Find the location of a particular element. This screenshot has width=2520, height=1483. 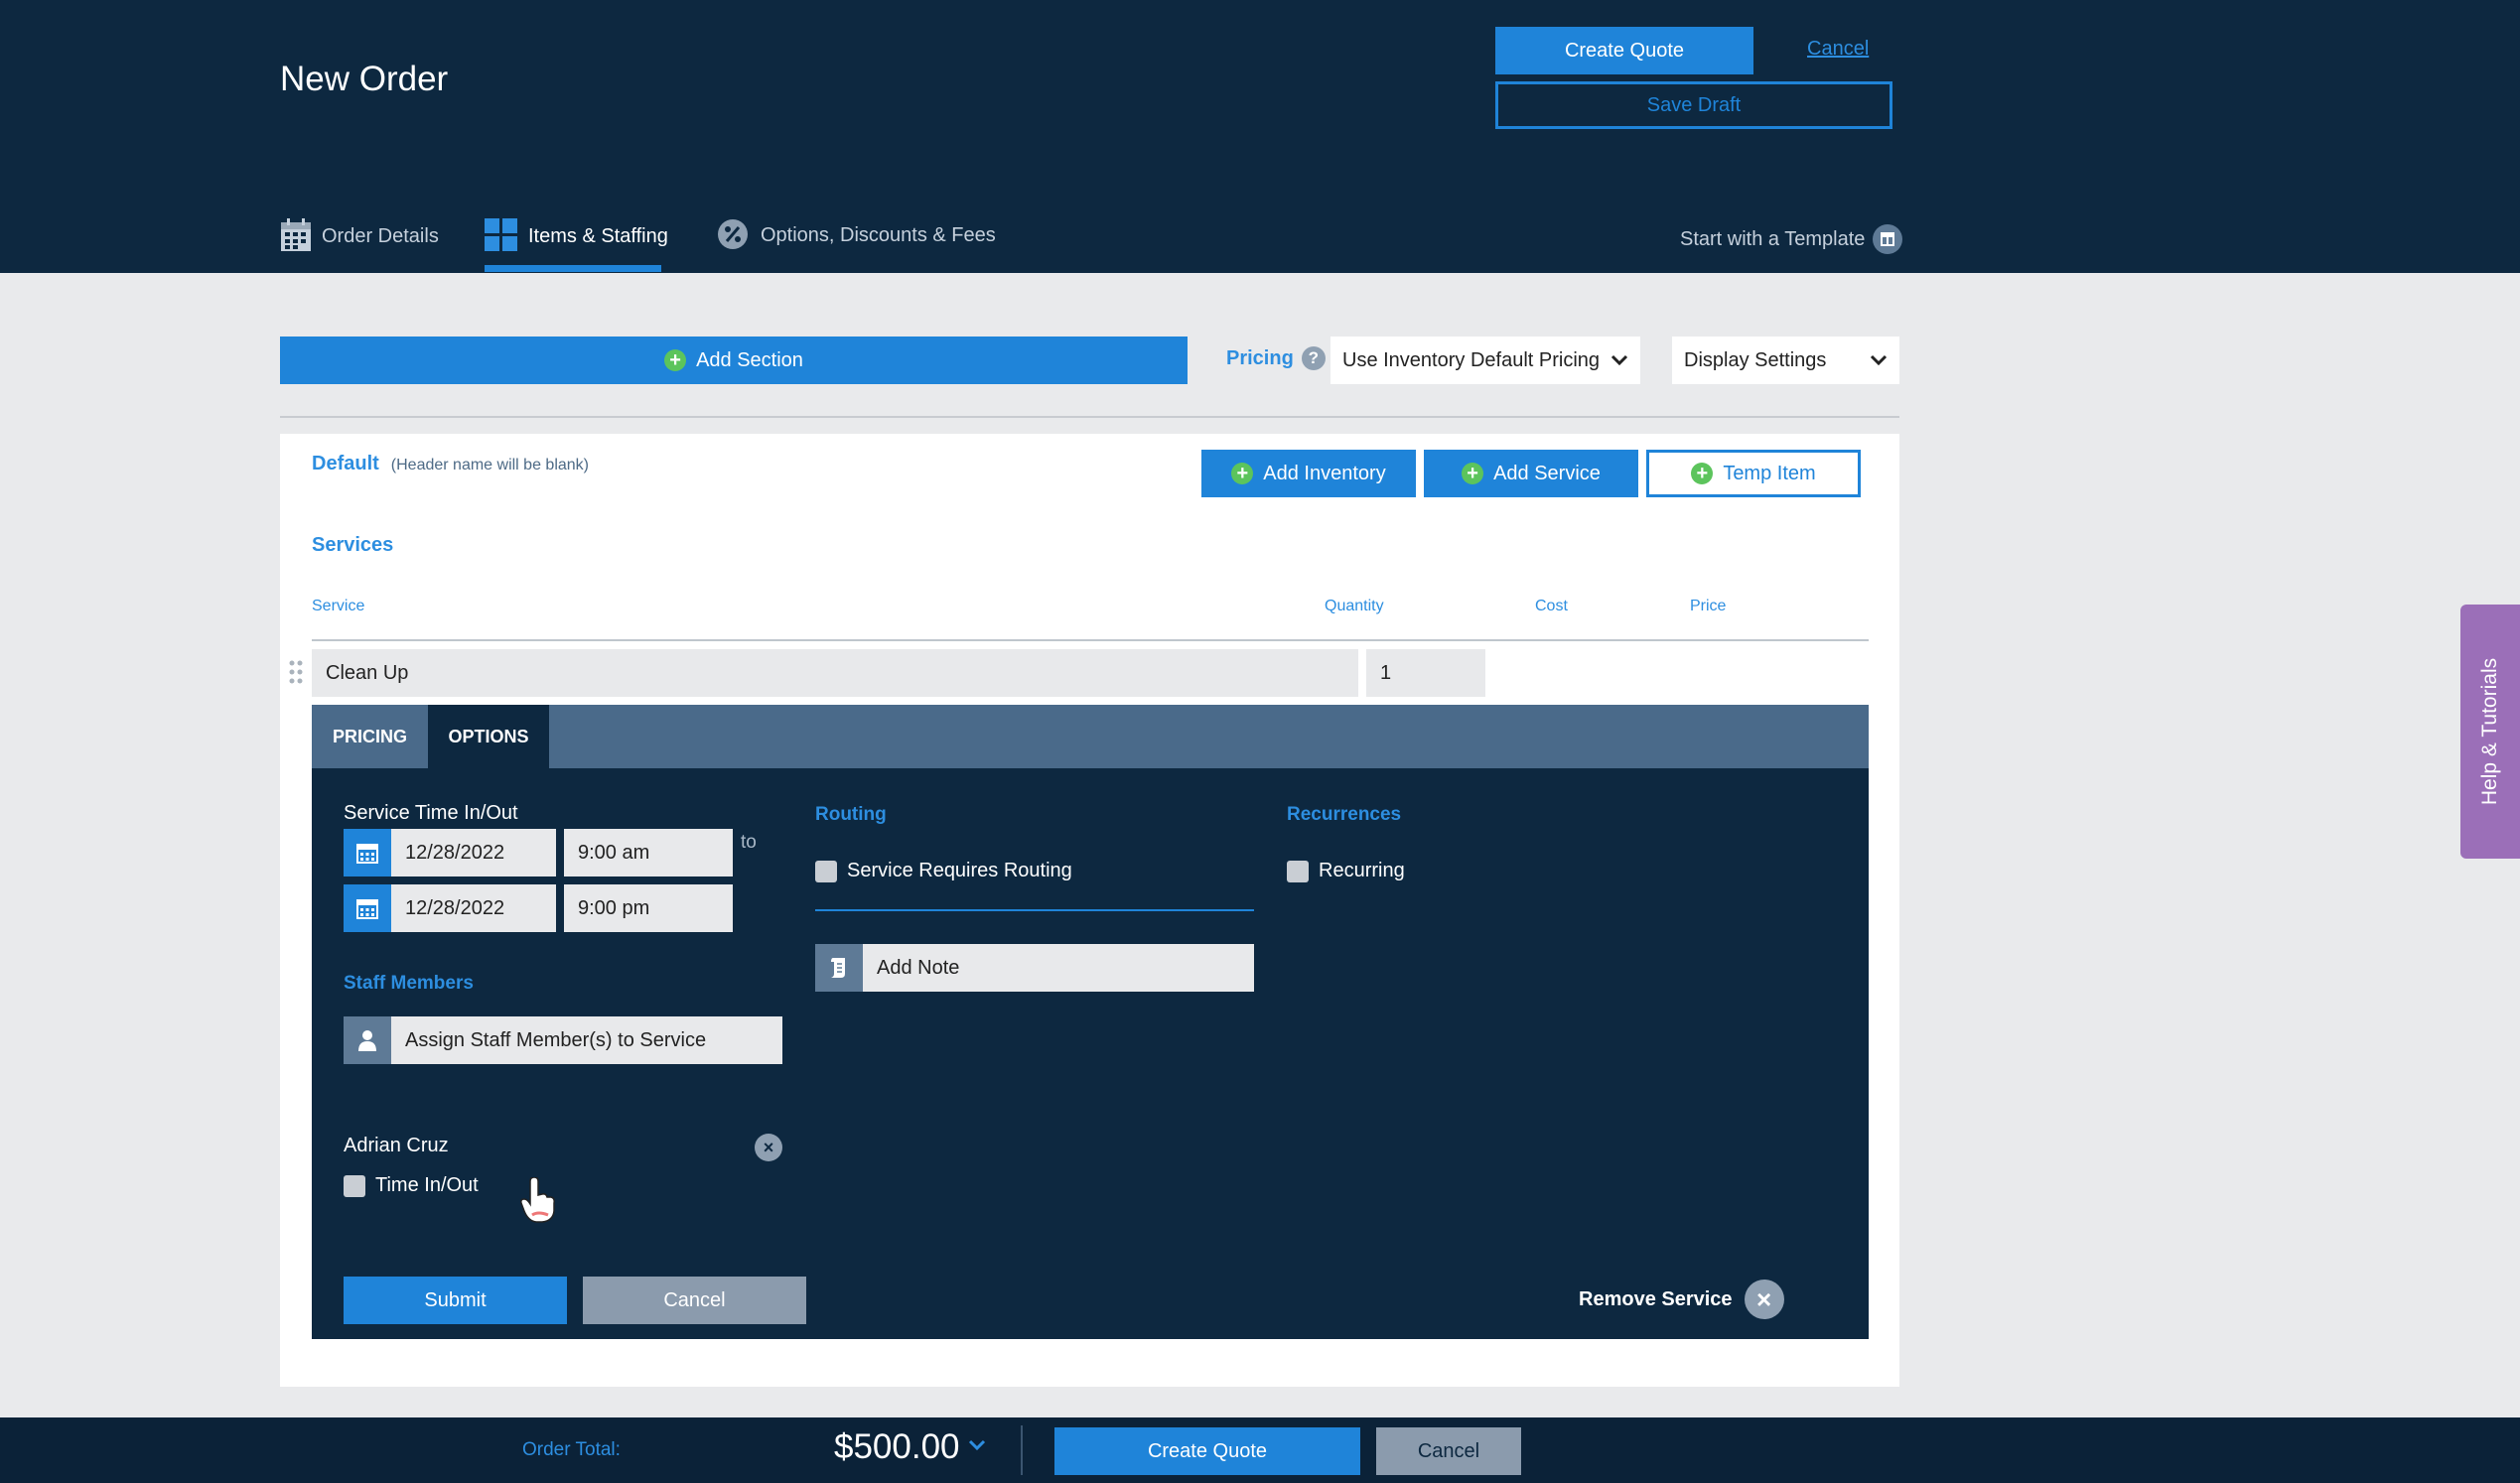

remove-service-label: Remove Service is located at coordinates (1656, 1298).